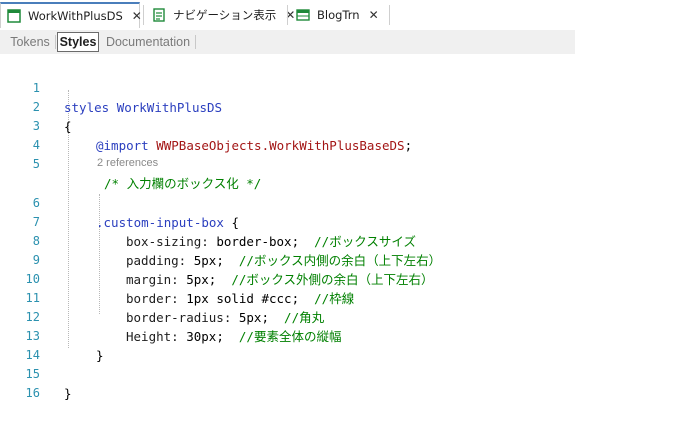  I want to click on tab-tokens: Tokens, so click(30, 42).